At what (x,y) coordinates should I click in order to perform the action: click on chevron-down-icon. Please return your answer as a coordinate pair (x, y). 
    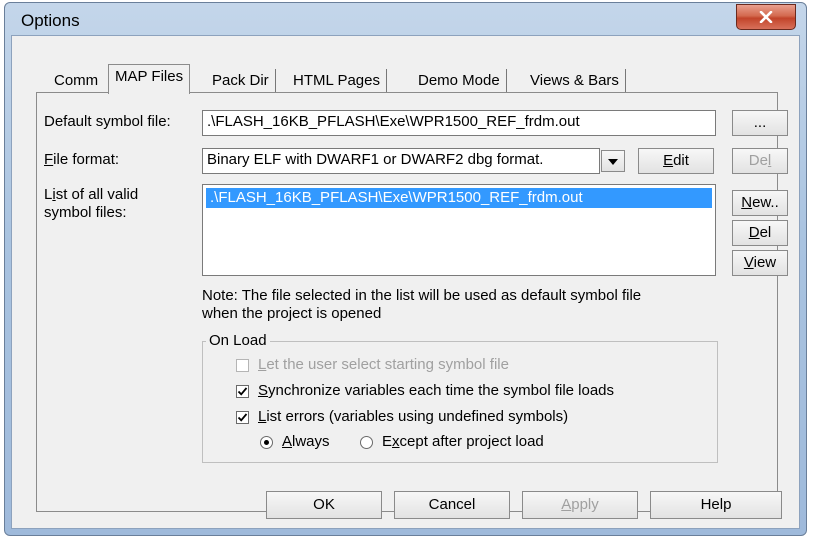
    Looking at the image, I should click on (613, 162).